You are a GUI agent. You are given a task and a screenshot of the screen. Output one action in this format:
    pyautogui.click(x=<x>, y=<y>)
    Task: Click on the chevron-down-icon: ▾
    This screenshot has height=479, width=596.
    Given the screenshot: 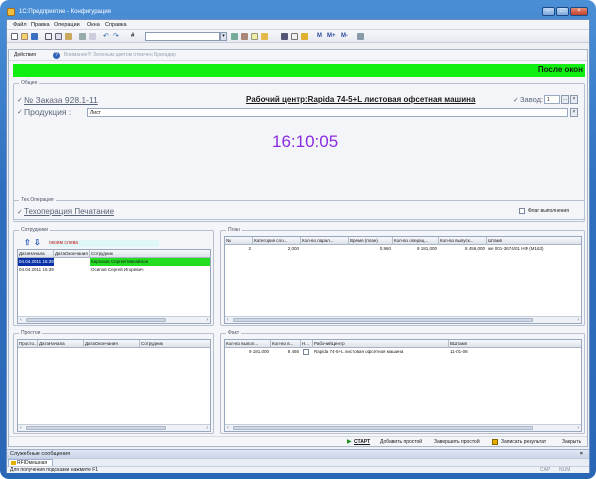 What is the action you would take?
    pyautogui.click(x=223, y=36)
    